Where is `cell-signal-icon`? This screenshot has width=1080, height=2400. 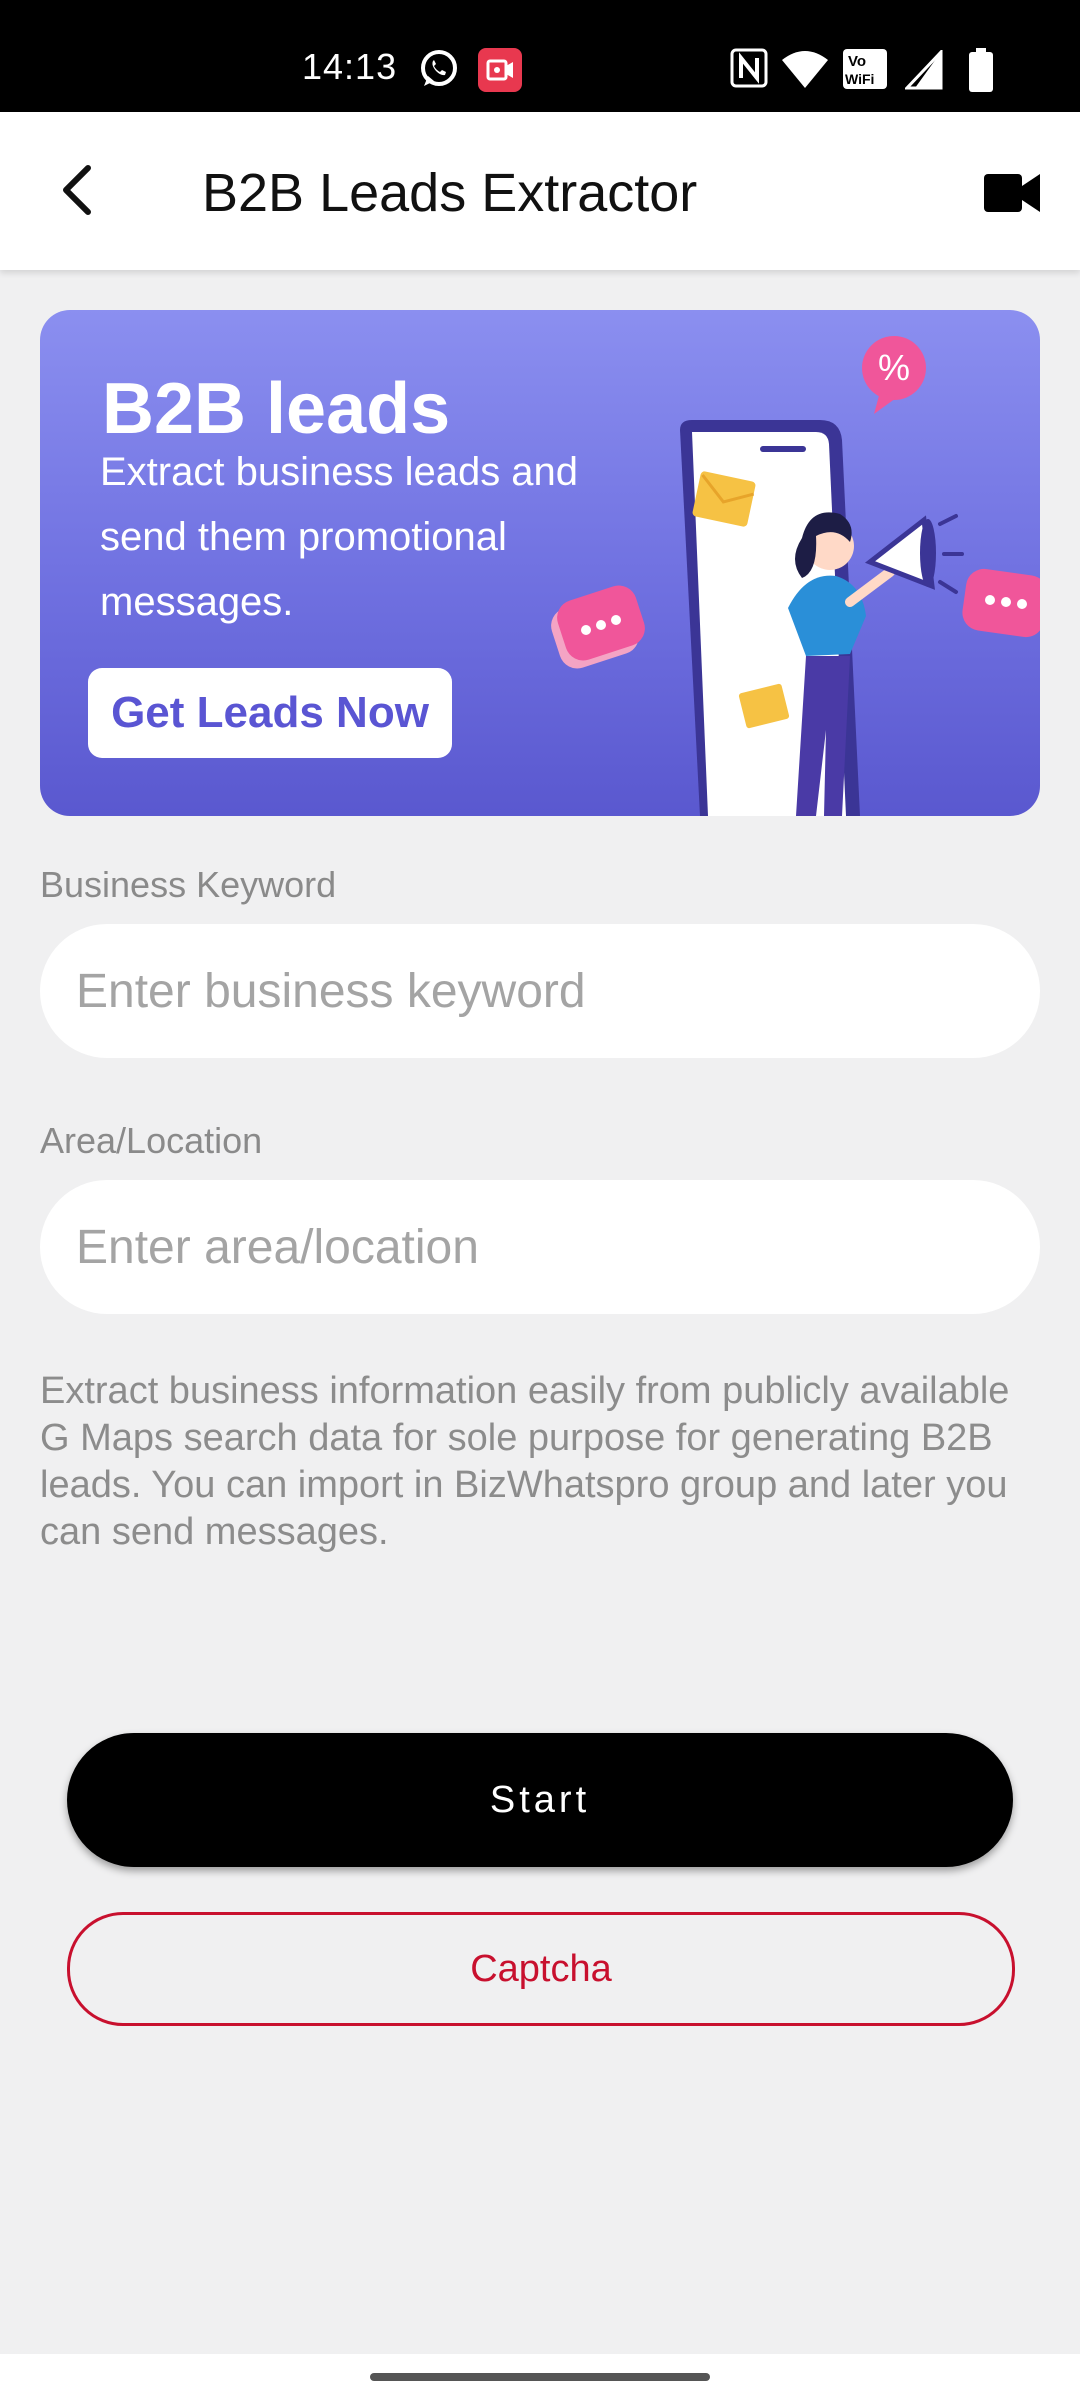
cell-signal-icon is located at coordinates (924, 70).